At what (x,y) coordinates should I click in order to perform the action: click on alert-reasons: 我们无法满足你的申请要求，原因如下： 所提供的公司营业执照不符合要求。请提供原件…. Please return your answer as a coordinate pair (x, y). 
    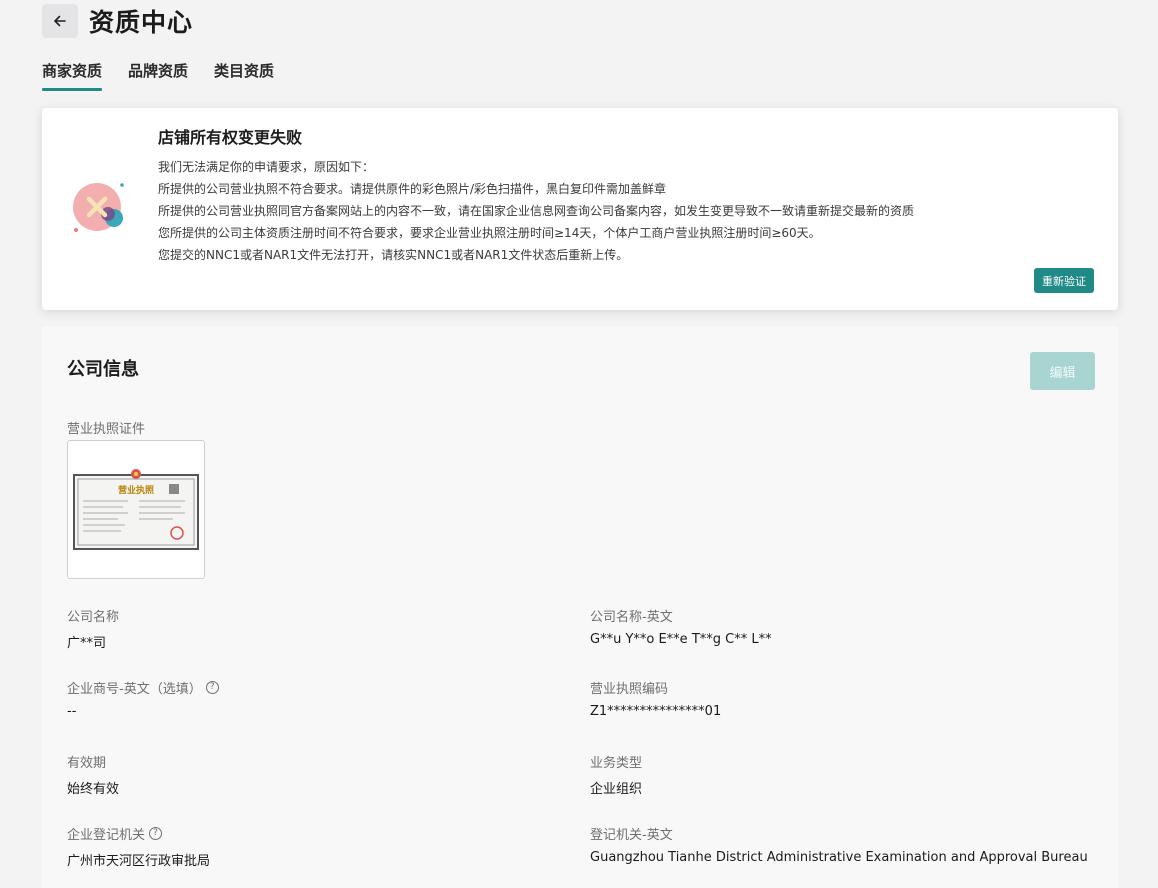
    Looking at the image, I should click on (536, 211).